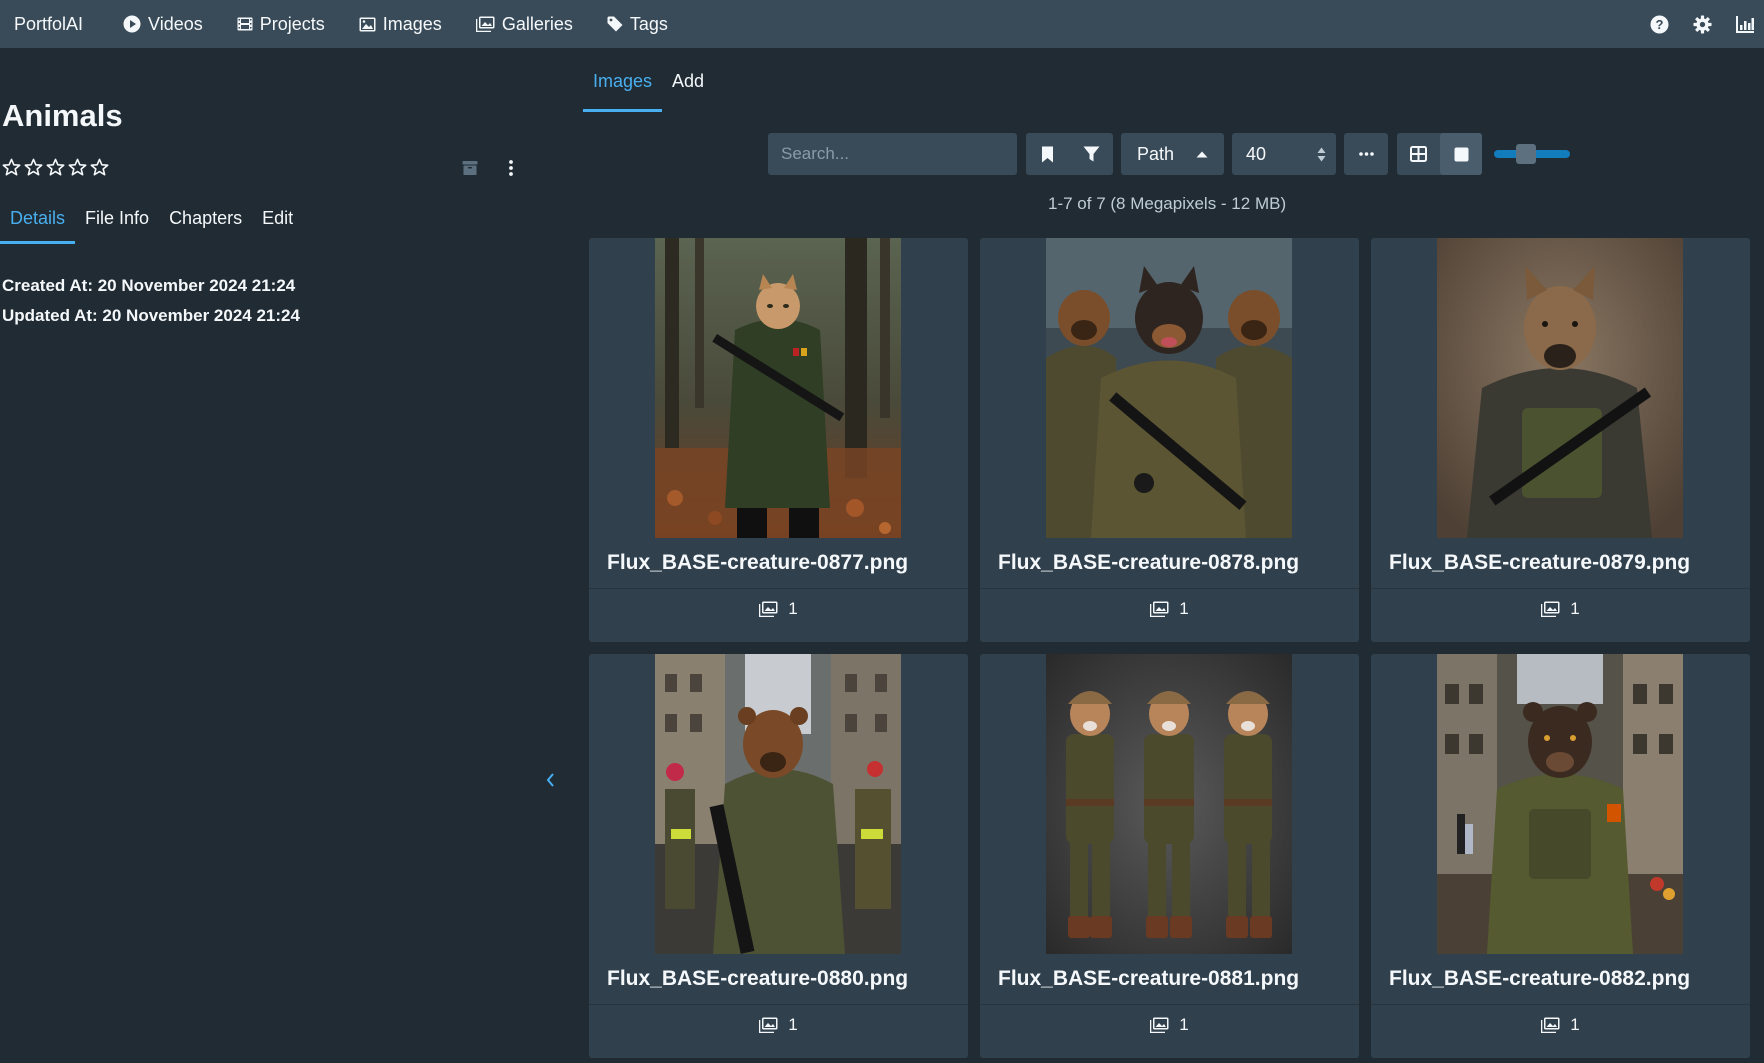 Image resolution: width=1764 pixels, height=1063 pixels. I want to click on created-at: Created At: 20 November 2024 21:24, so click(149, 285).